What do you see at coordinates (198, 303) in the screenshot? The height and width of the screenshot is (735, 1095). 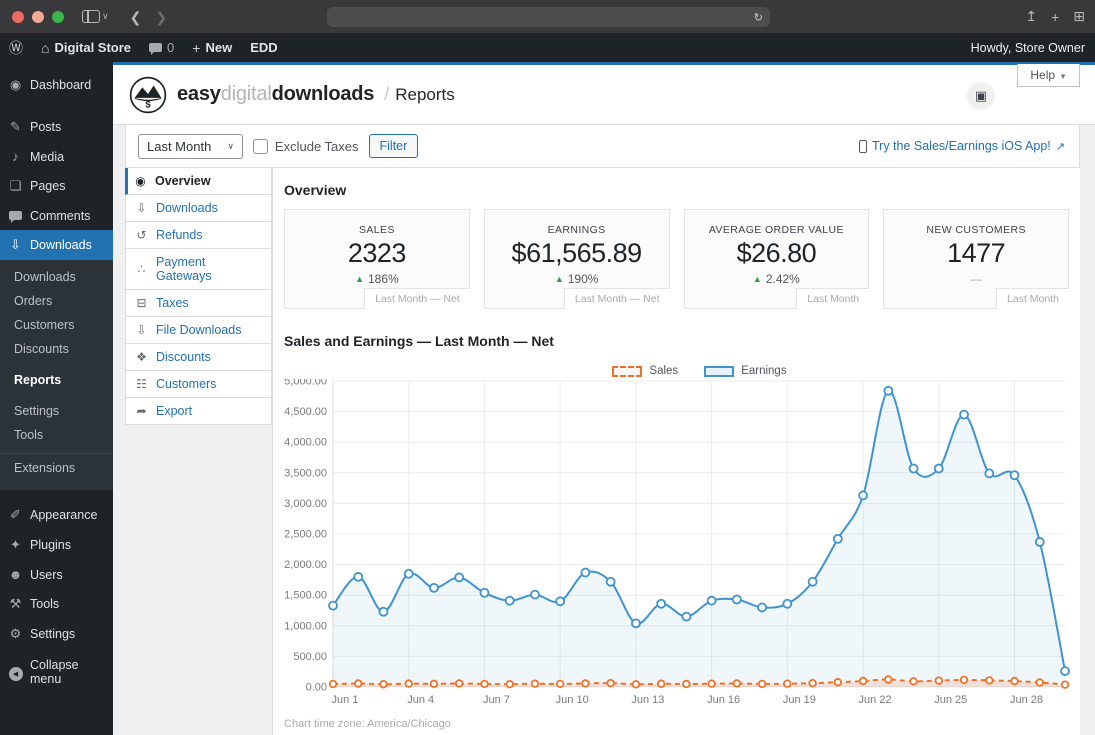 I see `tab-taxes: ⊟ Taxes` at bounding box center [198, 303].